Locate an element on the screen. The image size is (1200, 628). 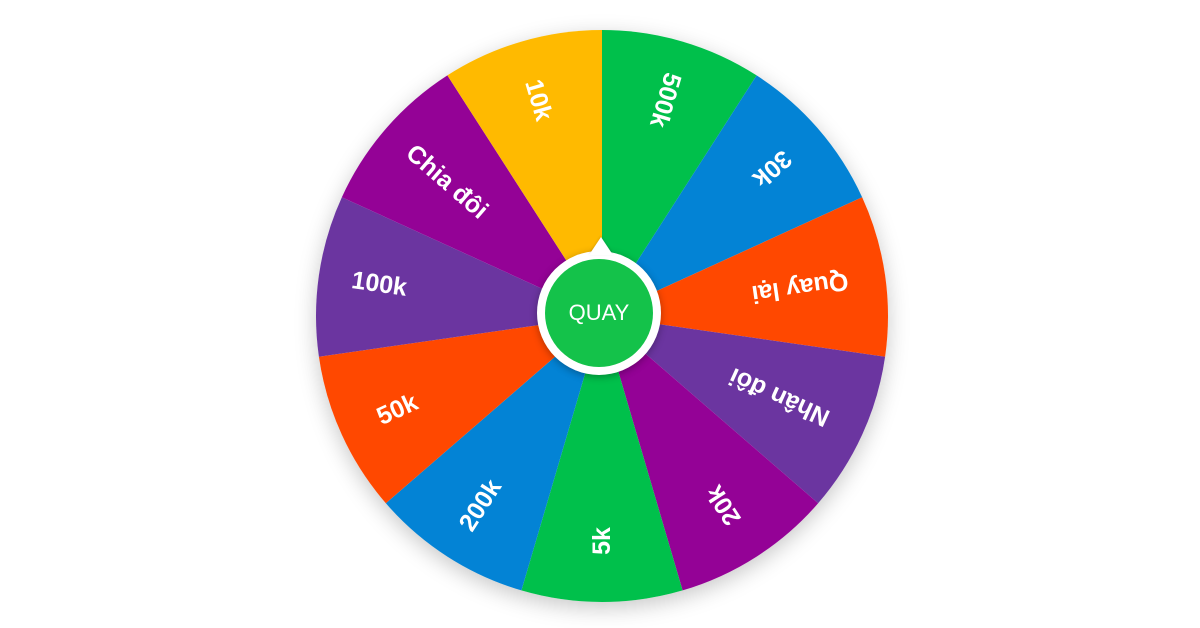
spin-button-label: QUAY is located at coordinates (599, 312).